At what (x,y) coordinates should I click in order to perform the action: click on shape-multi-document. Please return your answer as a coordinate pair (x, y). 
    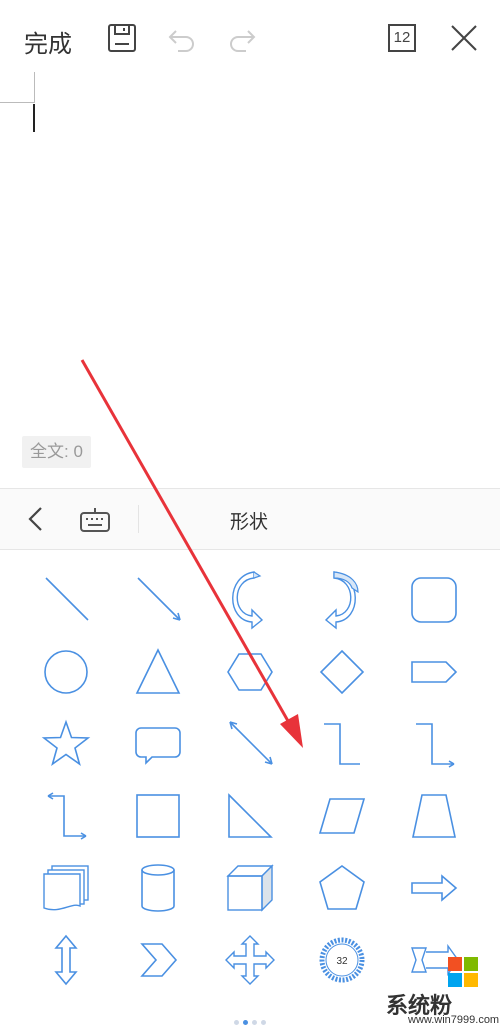
    Looking at the image, I should click on (66, 888).